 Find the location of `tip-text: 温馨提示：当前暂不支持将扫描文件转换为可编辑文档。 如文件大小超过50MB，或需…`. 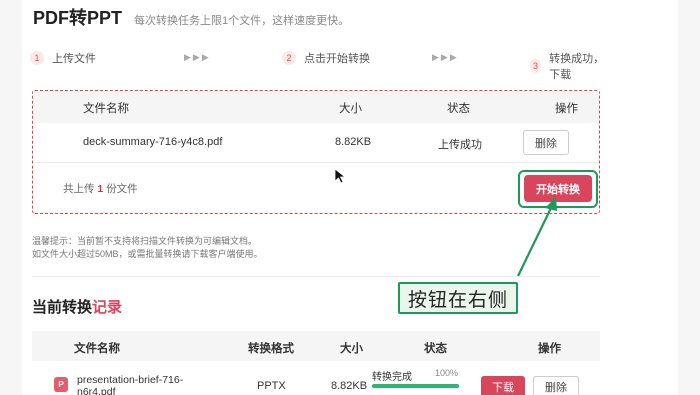

tip-text: 温馨提示：当前暂不支持将扫描文件转换为可编辑文档。 如文件大小超过50MB，或需… is located at coordinates (147, 248).